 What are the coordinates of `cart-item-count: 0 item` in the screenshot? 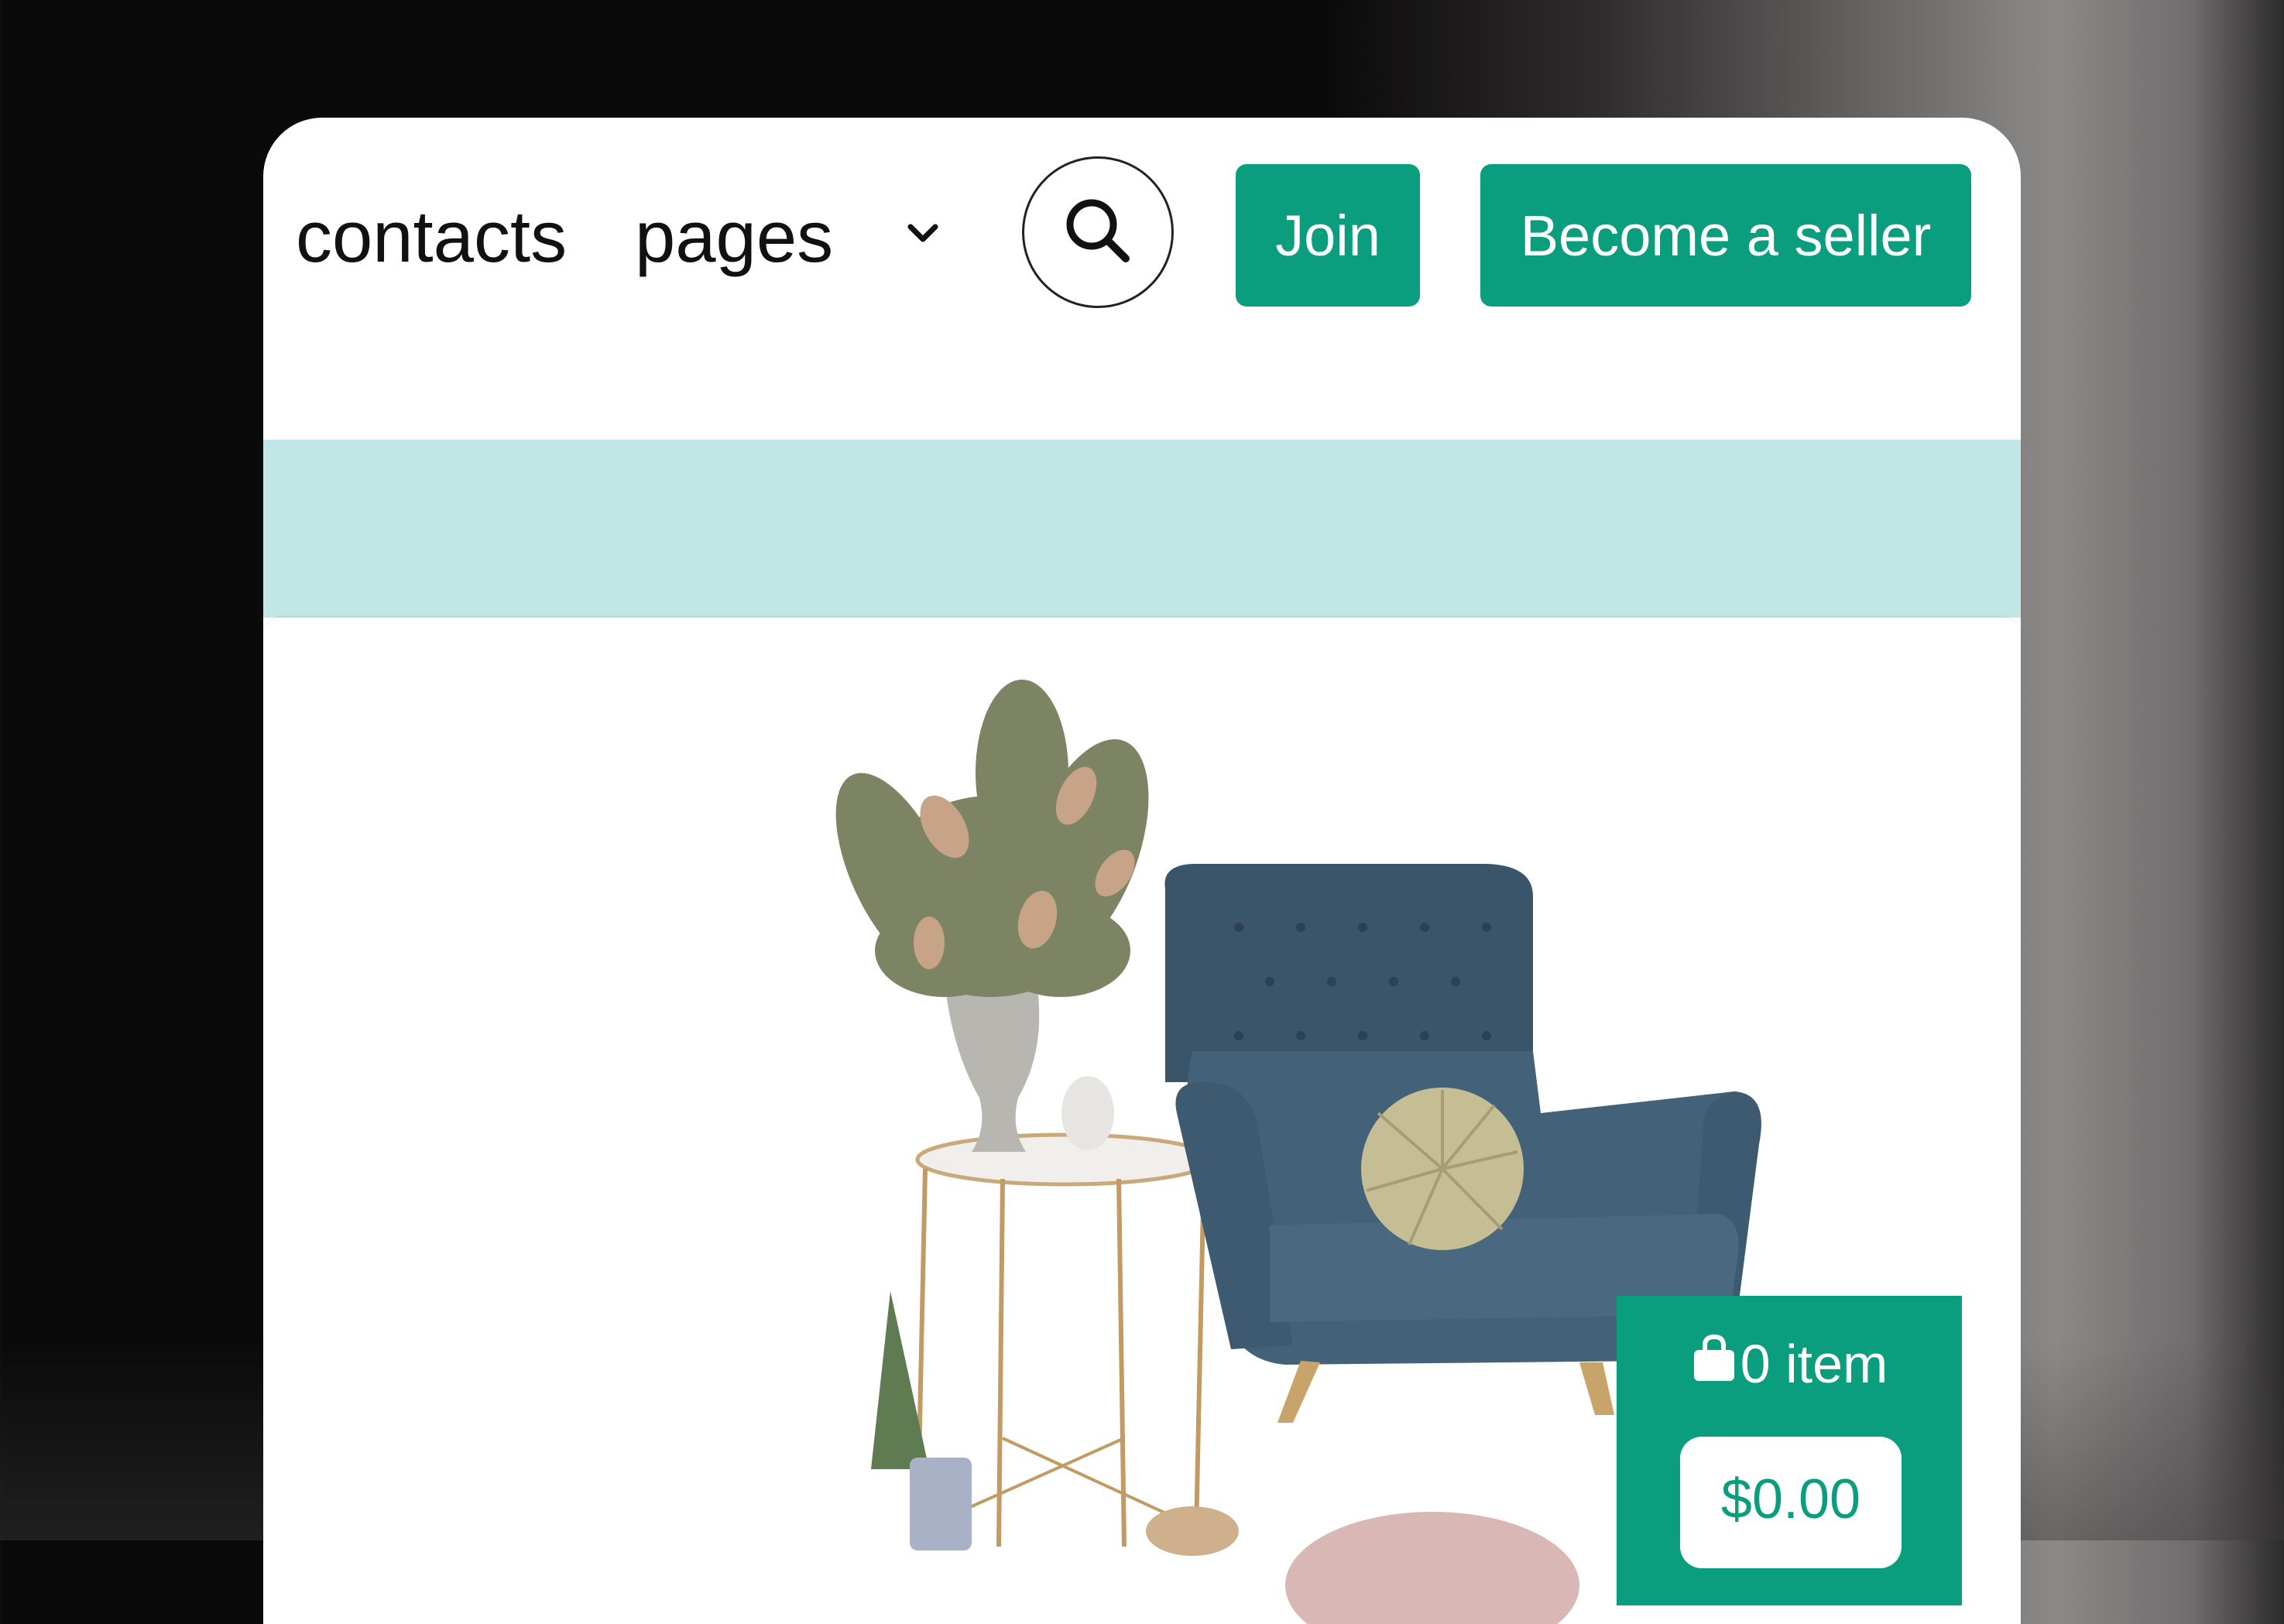 It's located at (1814, 1364).